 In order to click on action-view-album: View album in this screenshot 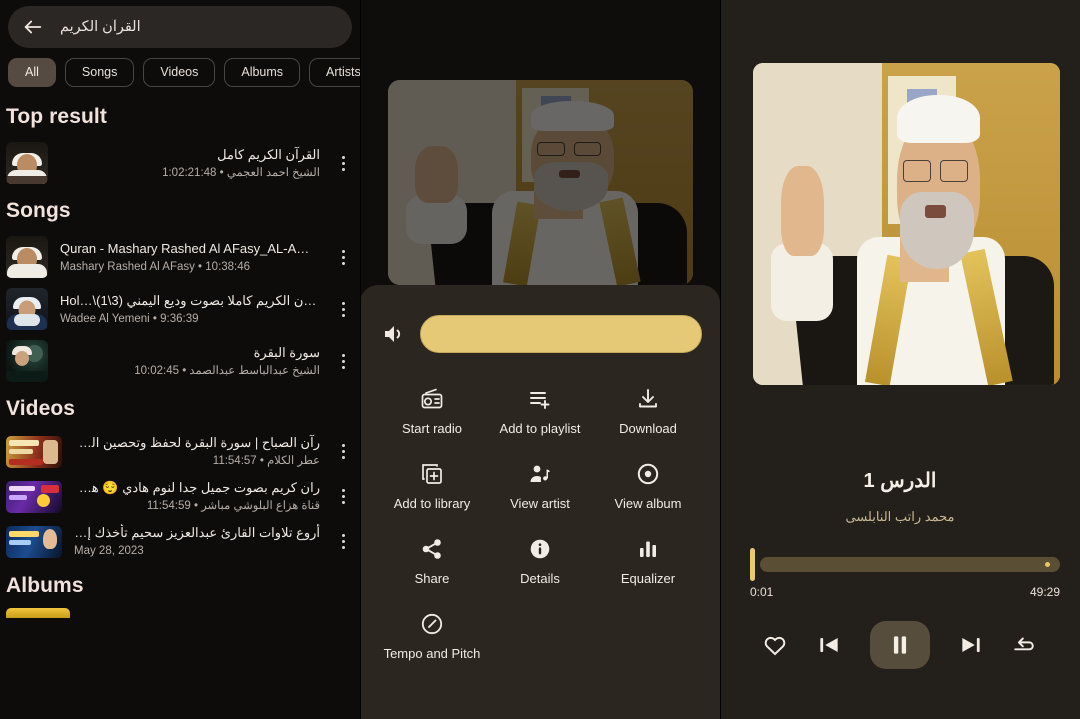, I will do `click(648, 486)`.